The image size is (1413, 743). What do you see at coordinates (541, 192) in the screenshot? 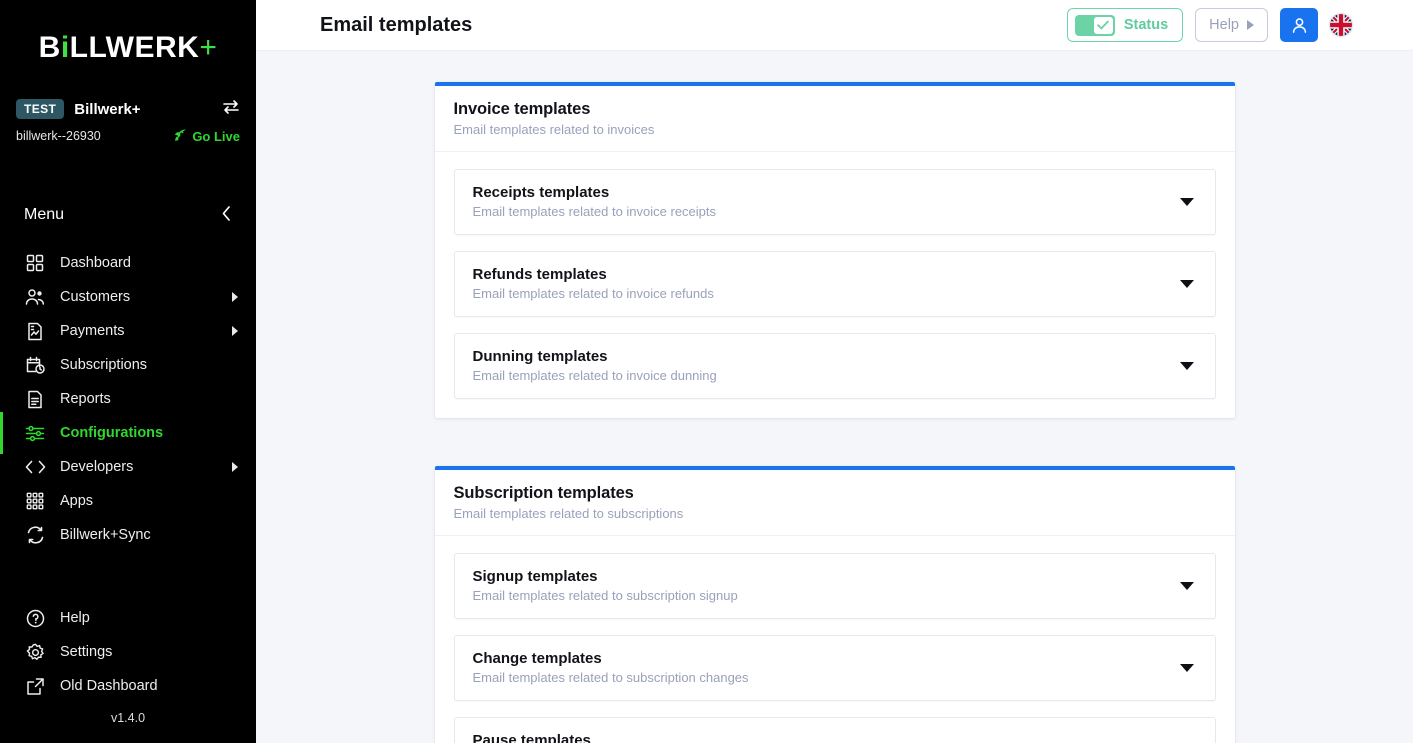
I see `accordion-title: Receipts templates` at bounding box center [541, 192].